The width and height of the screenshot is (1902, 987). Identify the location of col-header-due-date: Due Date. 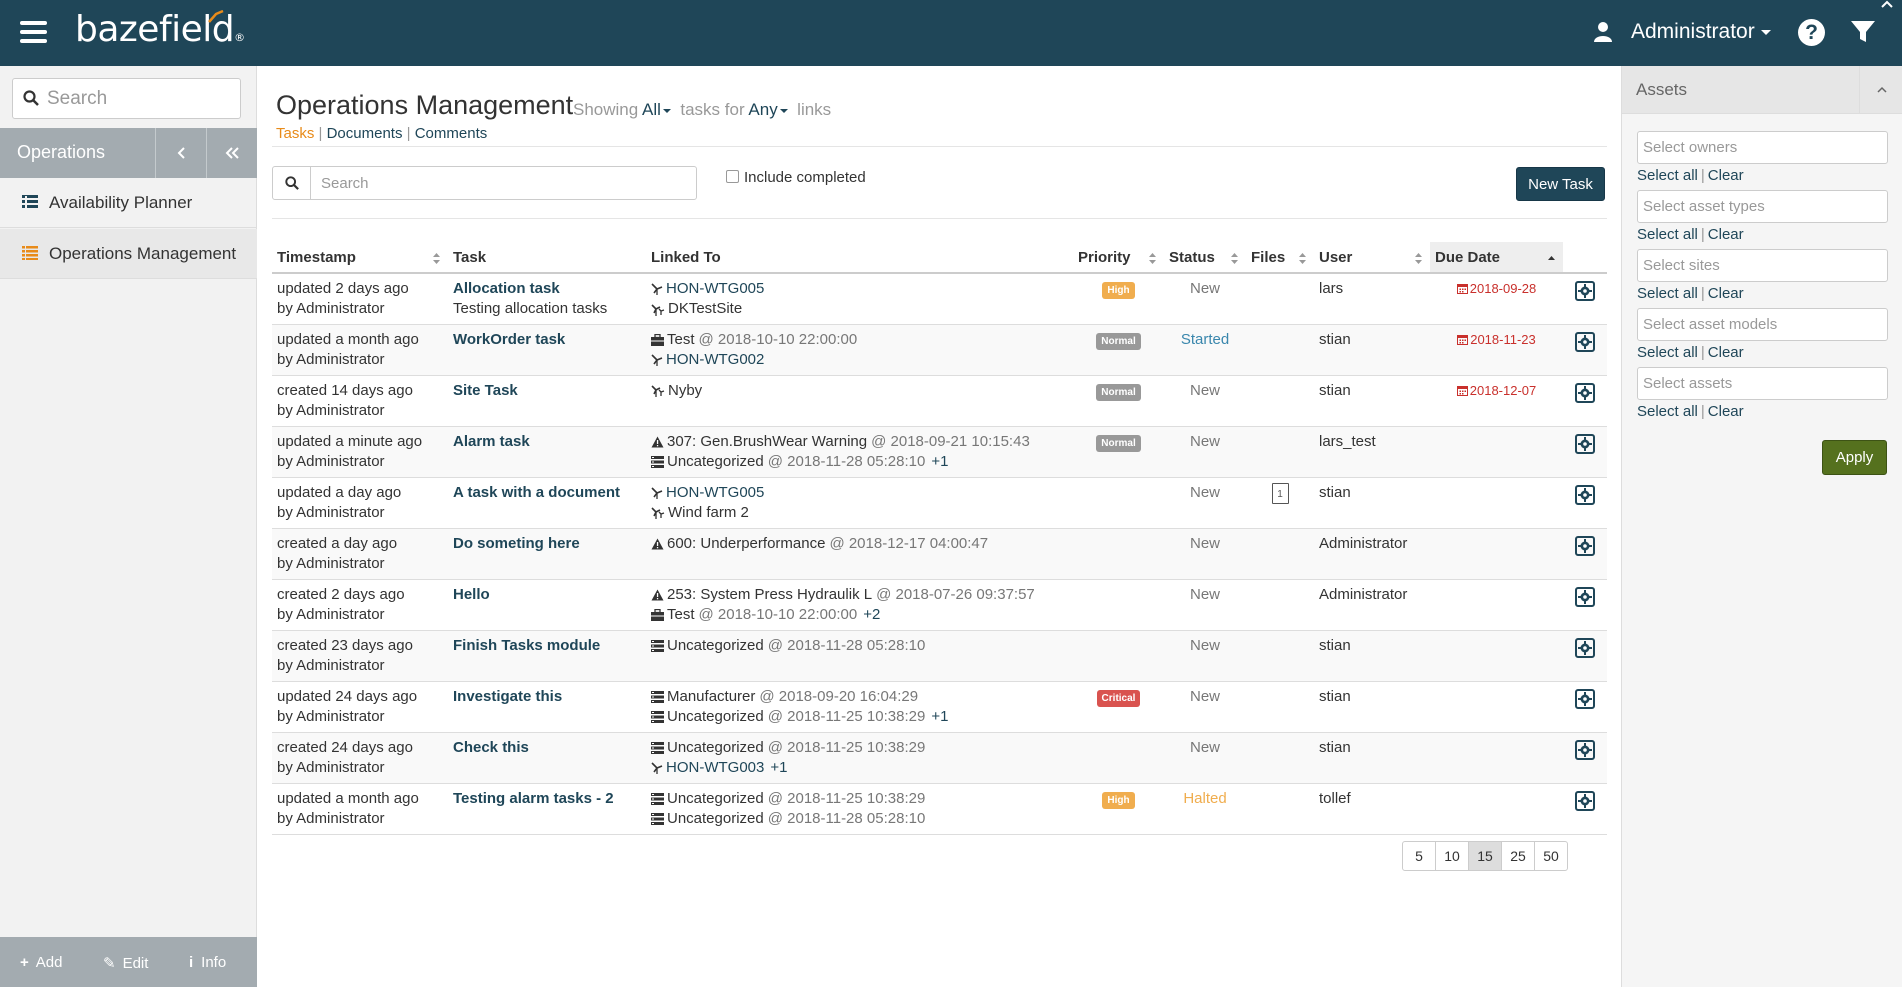
(1496, 258).